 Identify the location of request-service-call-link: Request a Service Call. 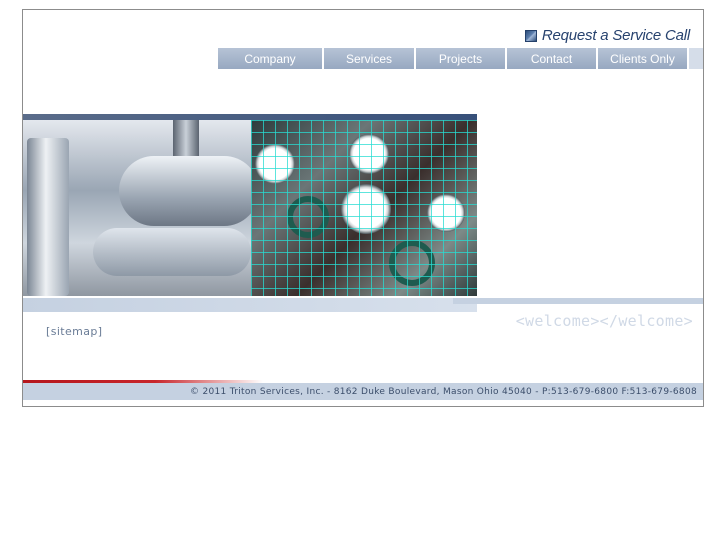
(607, 35).